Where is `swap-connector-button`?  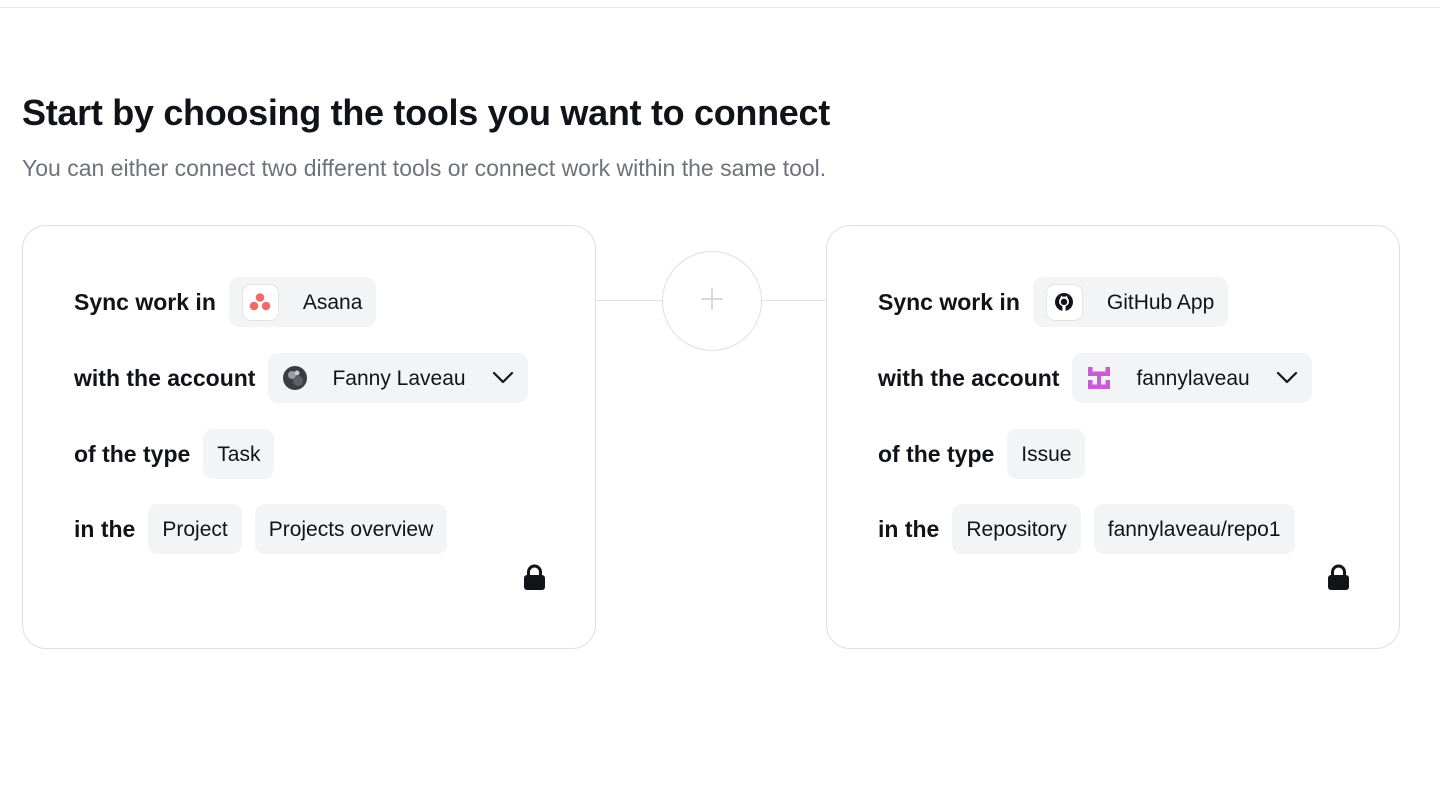
swap-connector-button is located at coordinates (712, 301).